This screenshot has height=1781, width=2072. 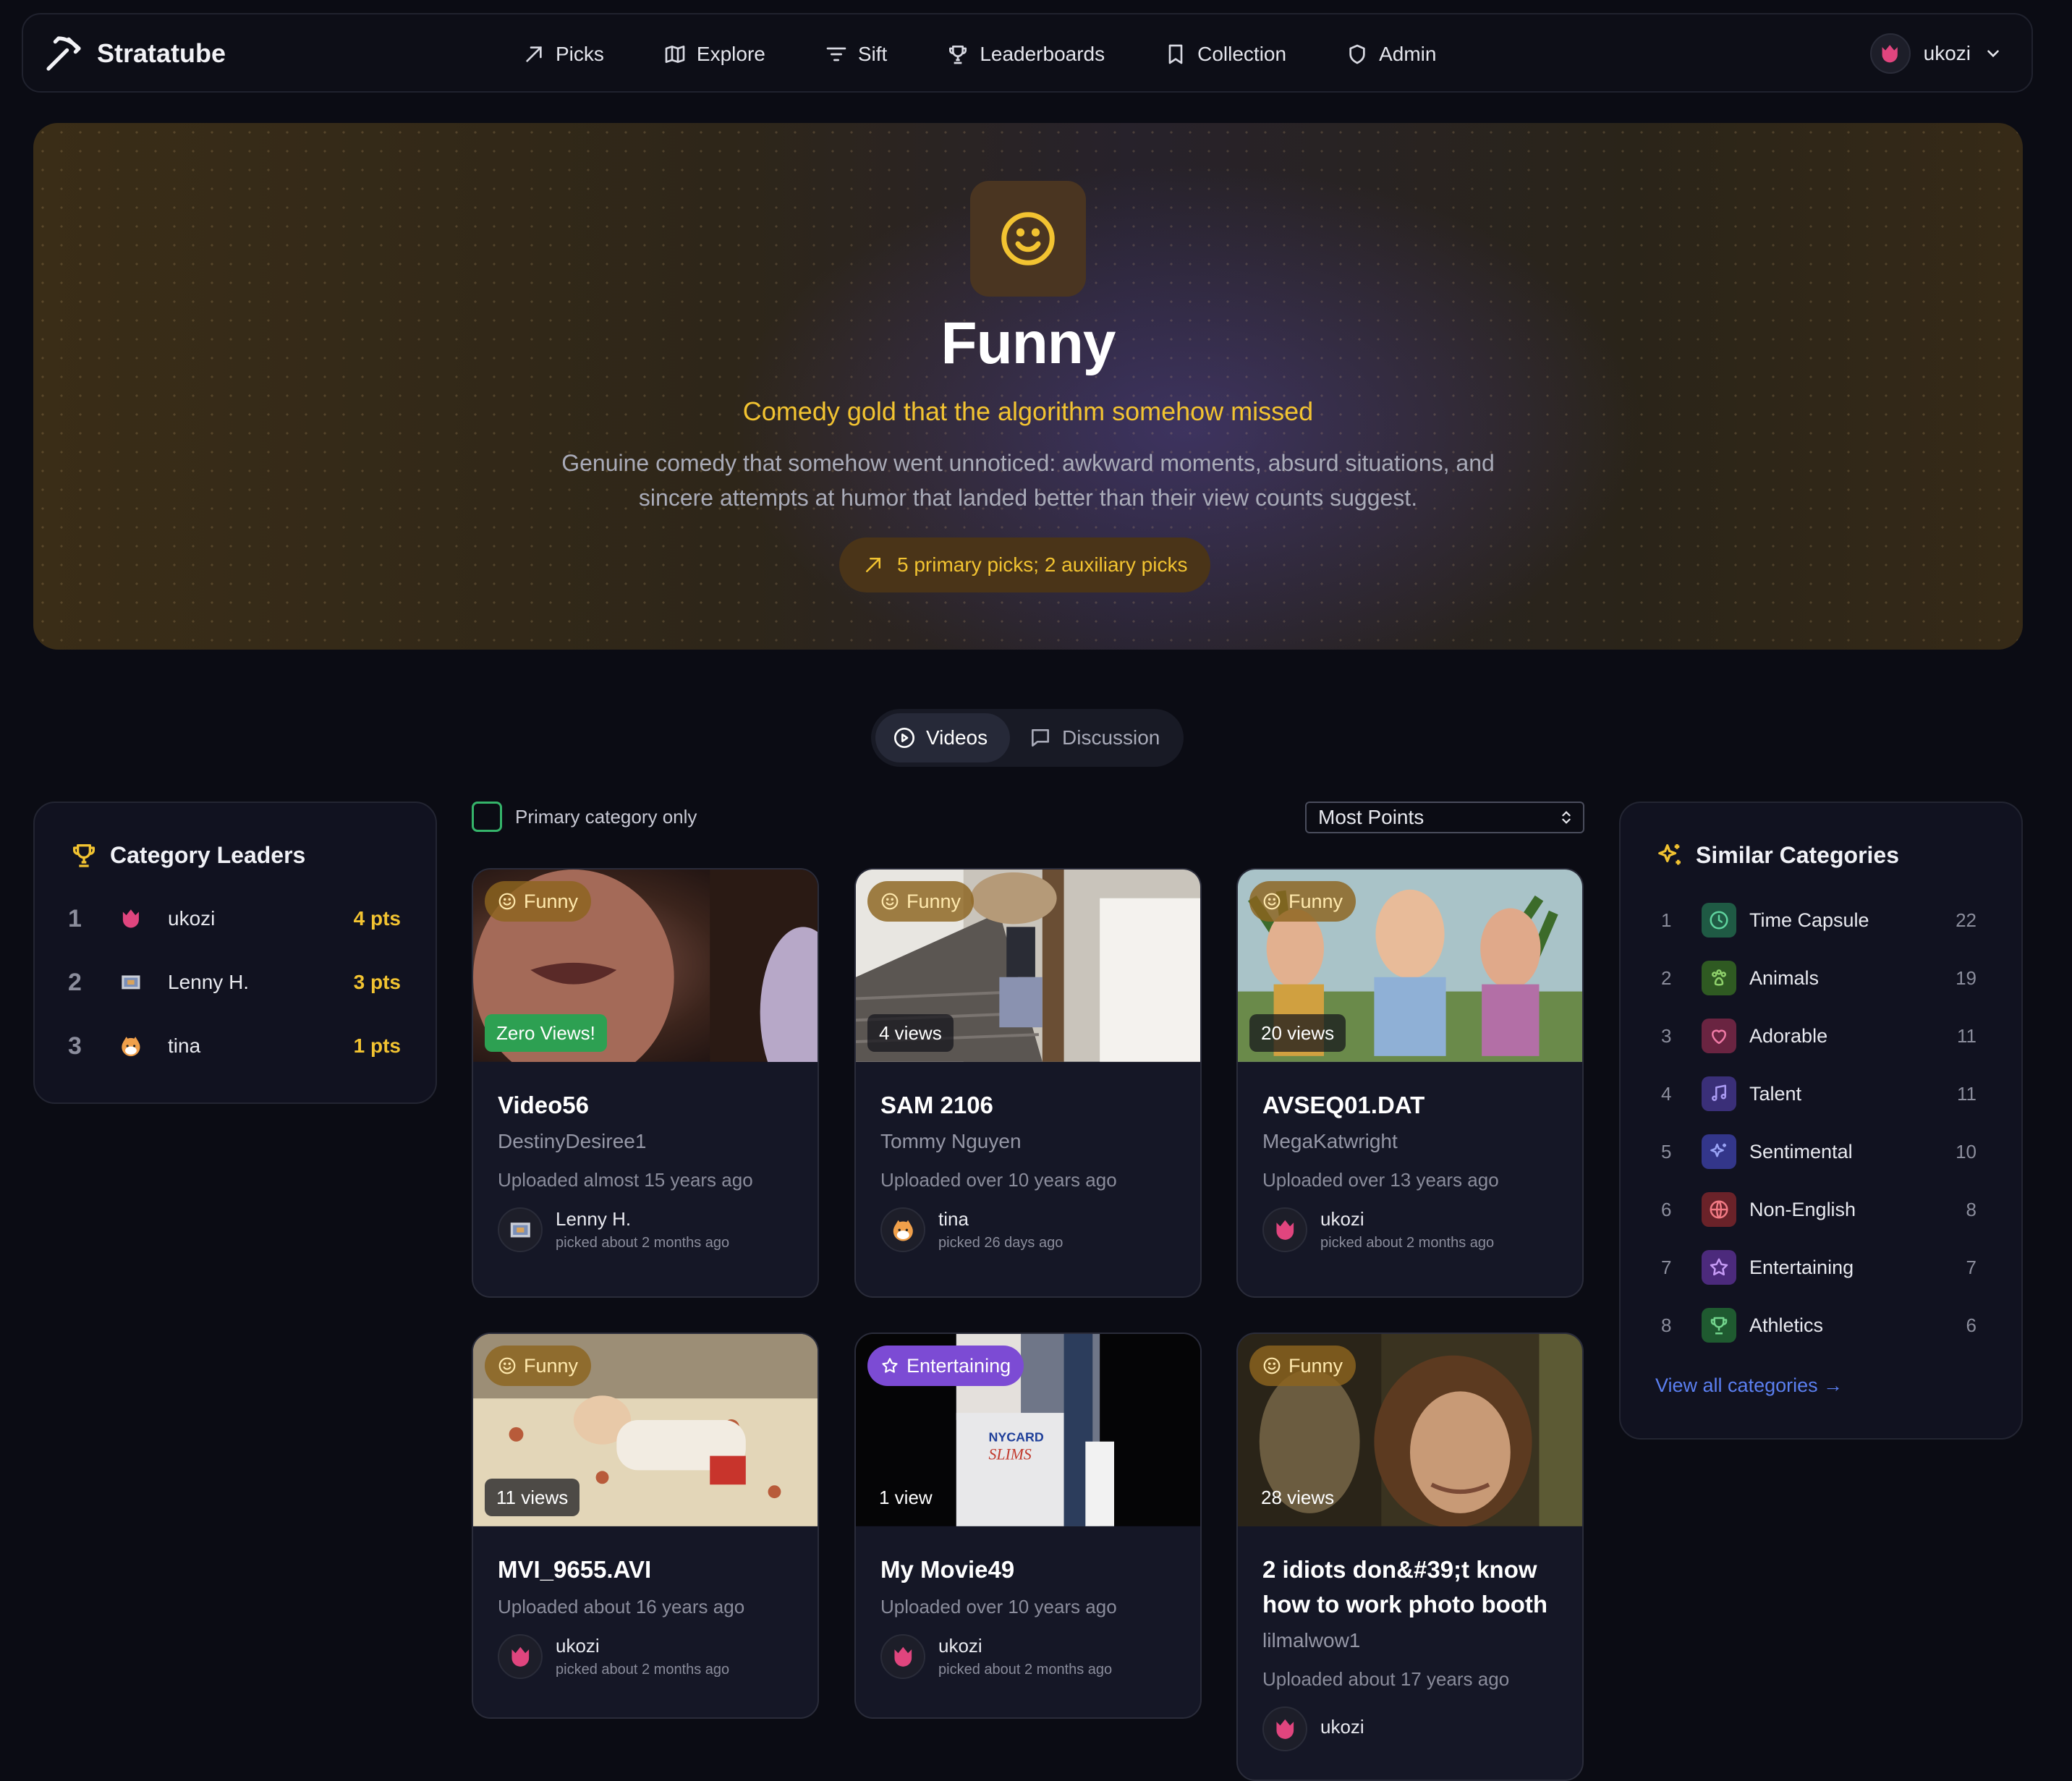 What do you see at coordinates (645, 1229) in the screenshot?
I see `picker-info: Lenny H. picked about 2 months ago` at bounding box center [645, 1229].